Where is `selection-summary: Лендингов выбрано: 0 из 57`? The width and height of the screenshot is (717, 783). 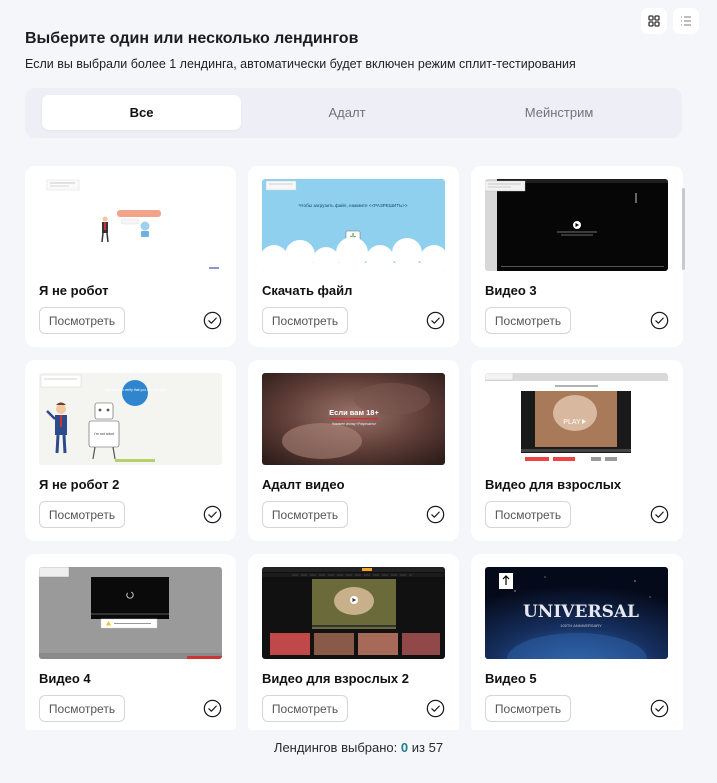
selection-summary: Лендингов выбрано: 0 из 57 is located at coordinates (358, 747).